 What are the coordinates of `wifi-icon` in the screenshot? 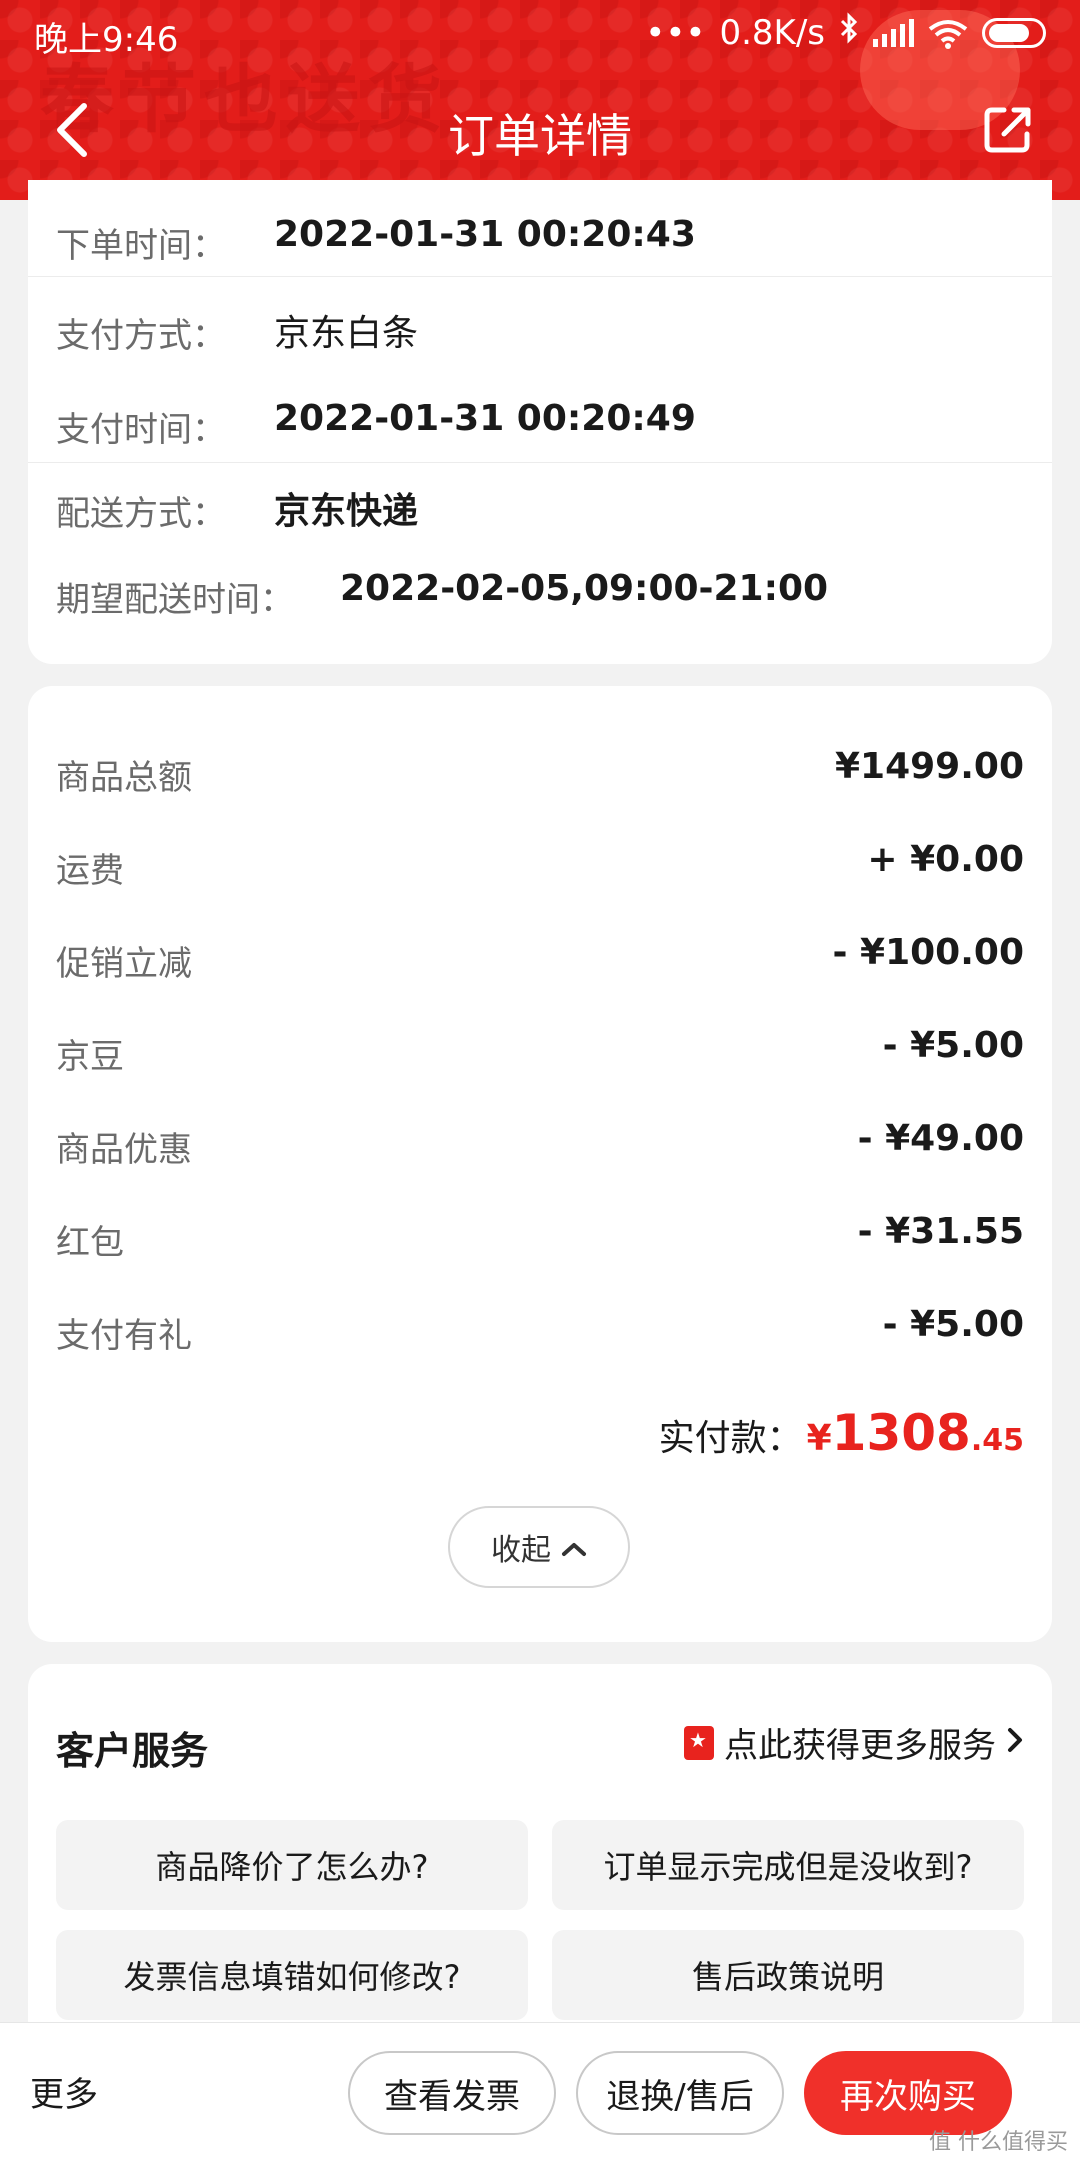 It's located at (948, 33).